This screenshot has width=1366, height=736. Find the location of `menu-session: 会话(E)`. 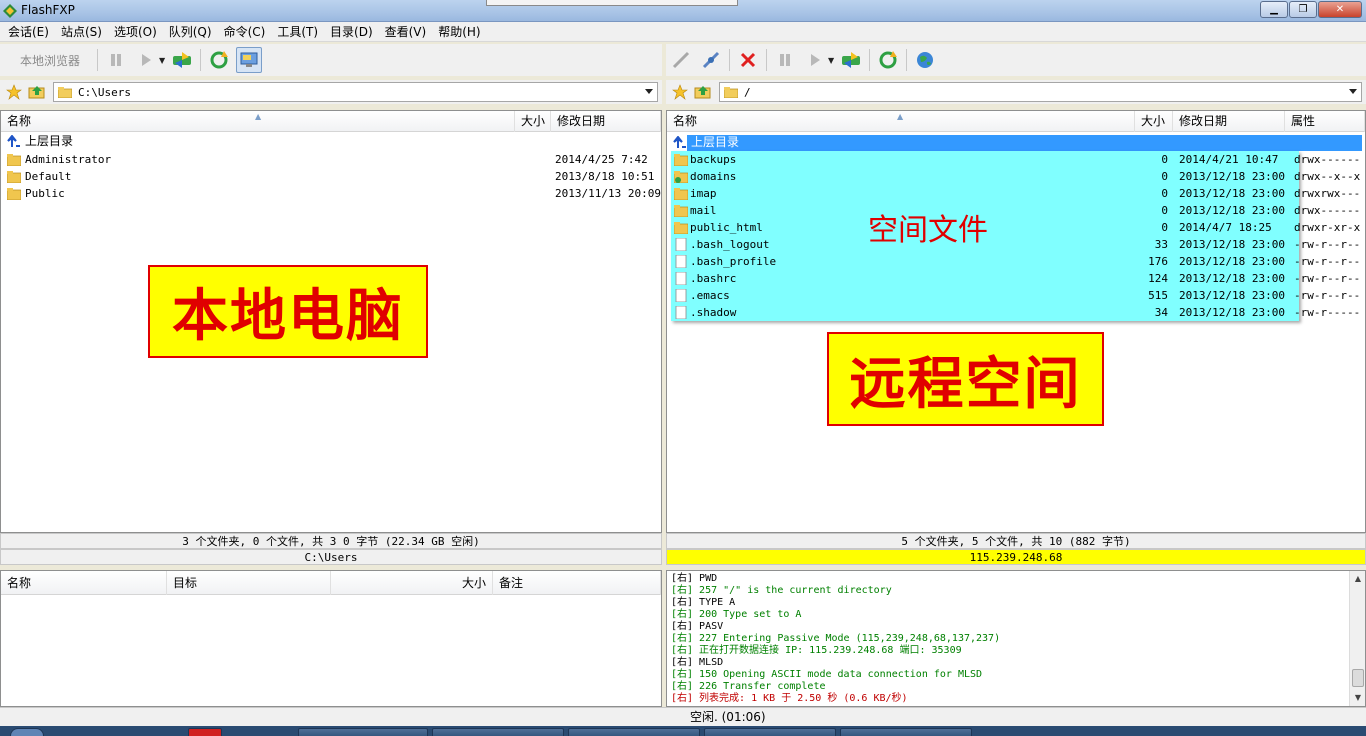

menu-session: 会话(E) is located at coordinates (28, 31).